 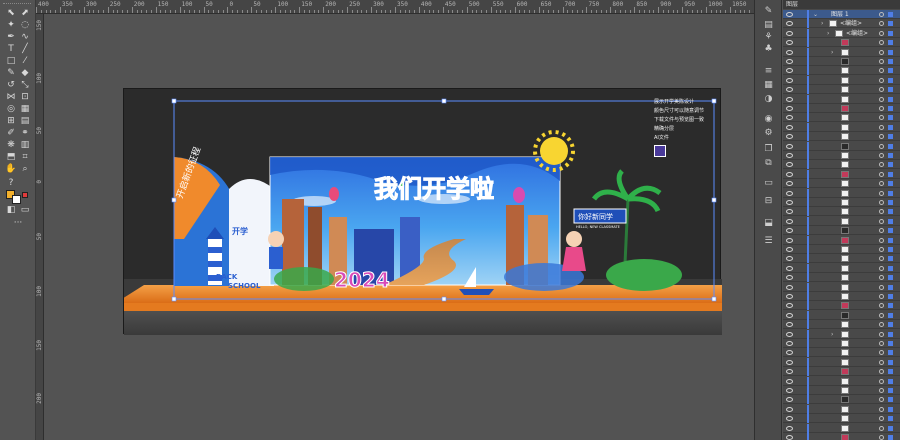 I want to click on layer-row-top: ⌄ 图层 1, so click(x=841, y=14).